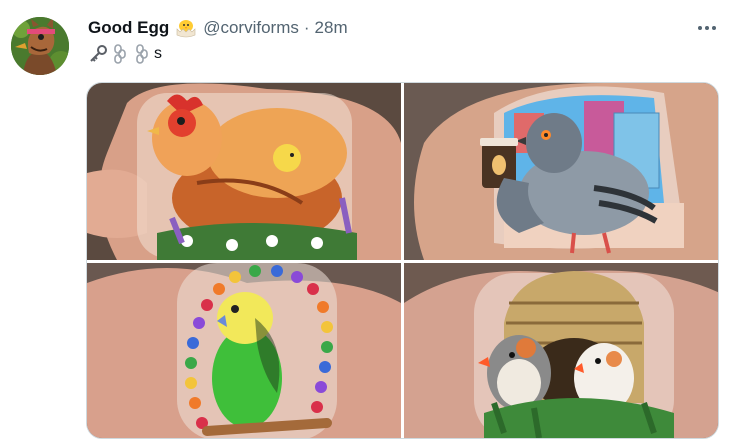 This screenshot has width=733, height=445. What do you see at coordinates (98, 54) in the screenshot?
I see `old-key-icon` at bounding box center [98, 54].